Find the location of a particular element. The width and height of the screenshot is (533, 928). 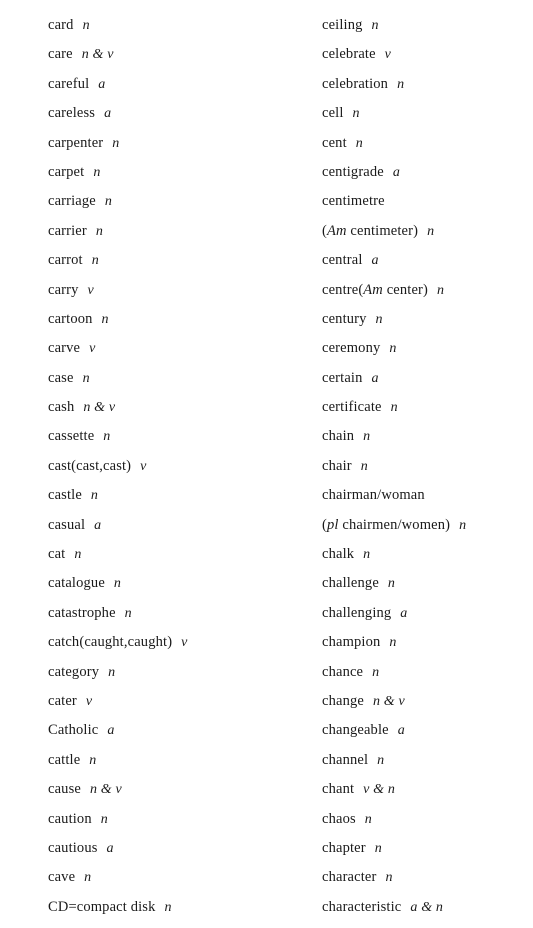

word-entry: (Am centimeter) n is located at coordinates (427, 231).